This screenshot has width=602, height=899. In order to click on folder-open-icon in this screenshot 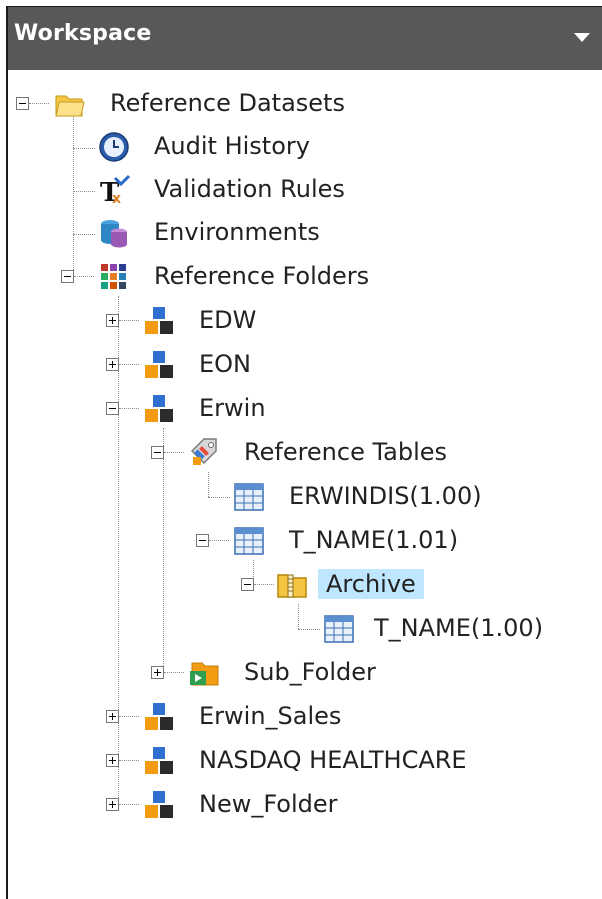, I will do `click(70, 106)`.